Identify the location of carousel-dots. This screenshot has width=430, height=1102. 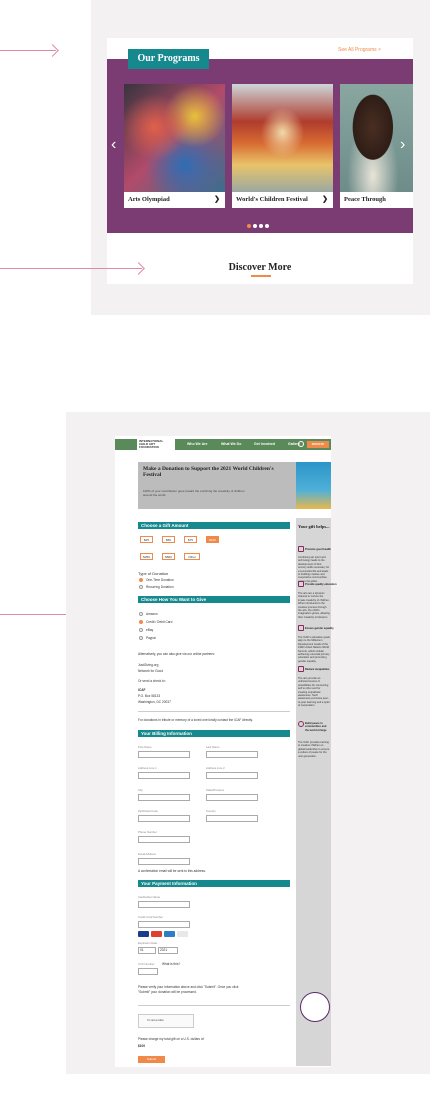
(258, 226).